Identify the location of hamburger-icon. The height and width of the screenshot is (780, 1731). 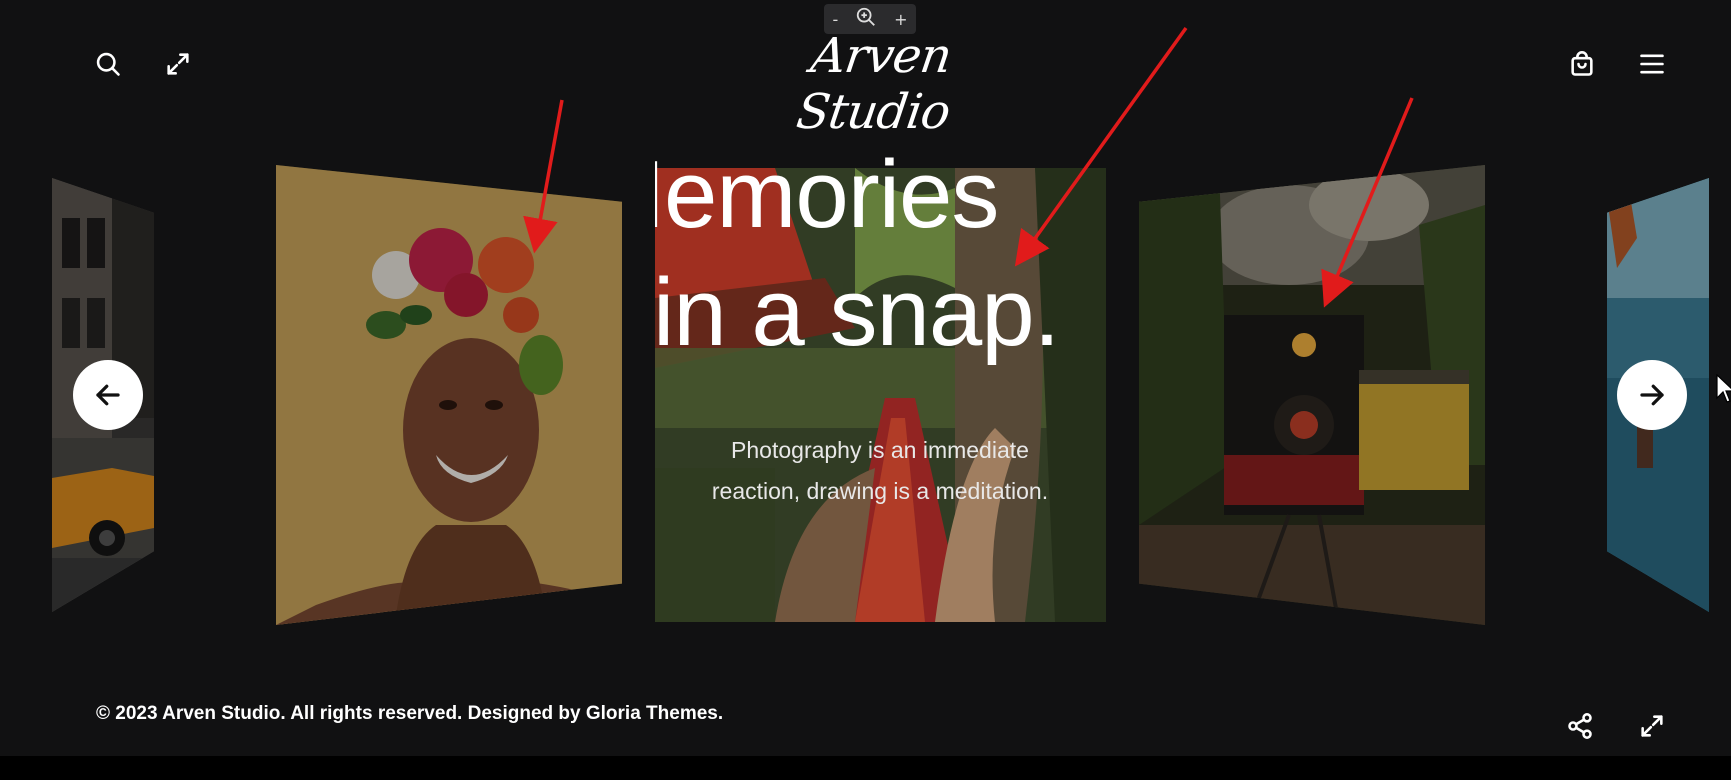
(1652, 64).